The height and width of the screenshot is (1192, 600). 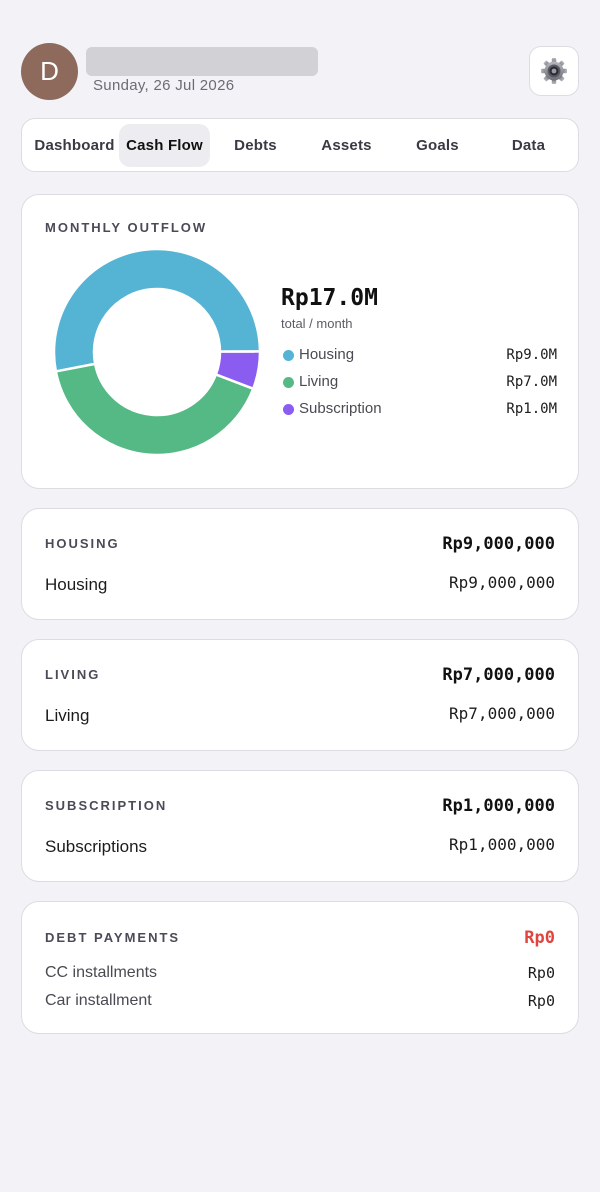 I want to click on legend-label: Housing, so click(x=327, y=354).